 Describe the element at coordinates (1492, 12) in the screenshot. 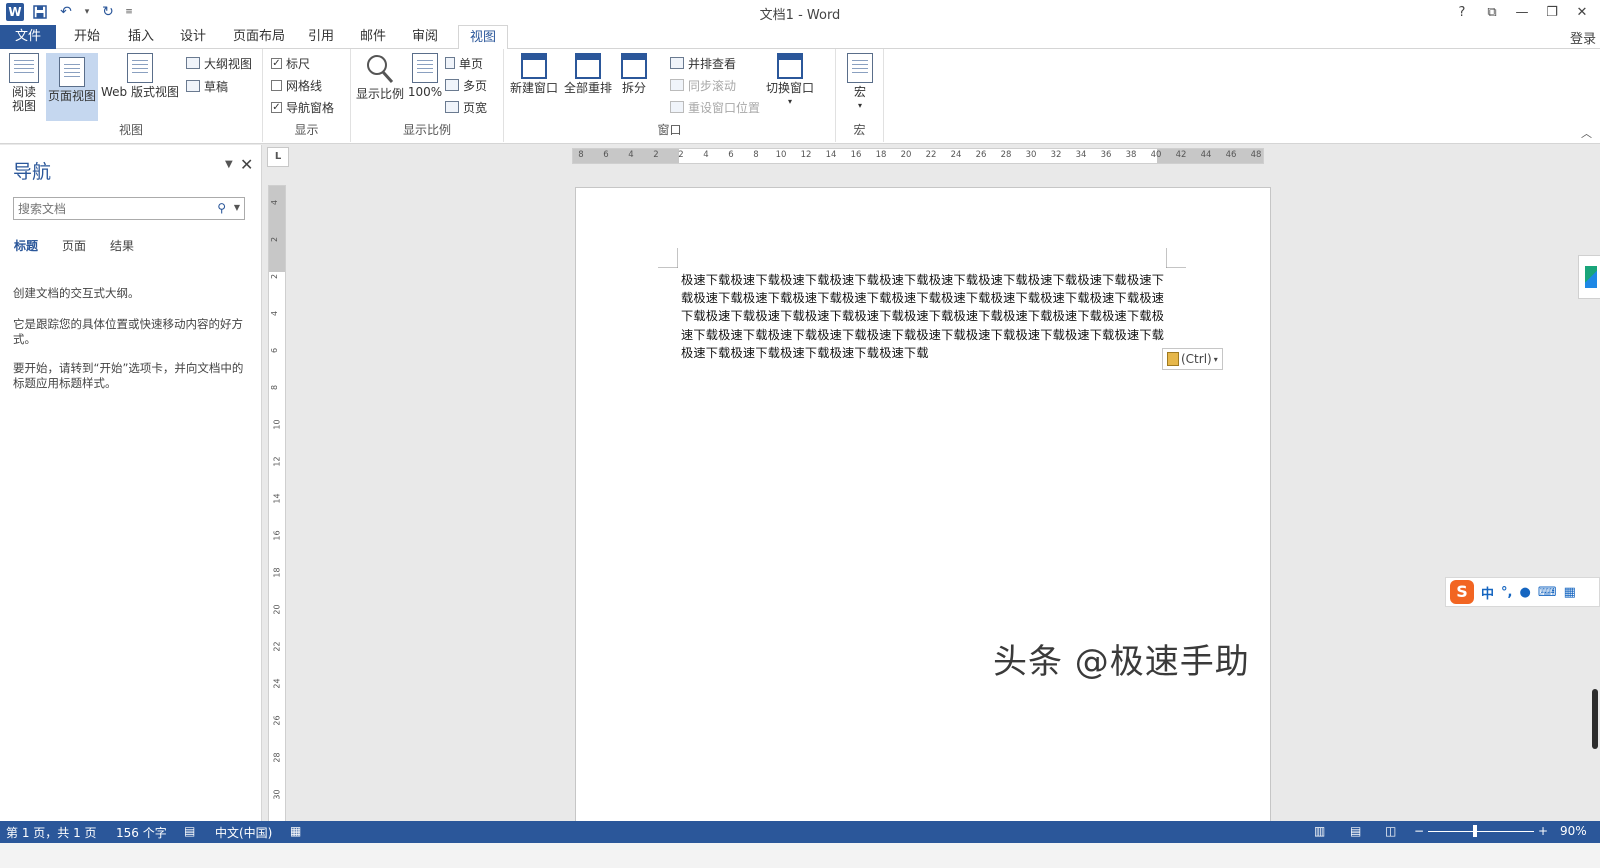

I see `ribbon-display-options-button: ⧉` at that location.